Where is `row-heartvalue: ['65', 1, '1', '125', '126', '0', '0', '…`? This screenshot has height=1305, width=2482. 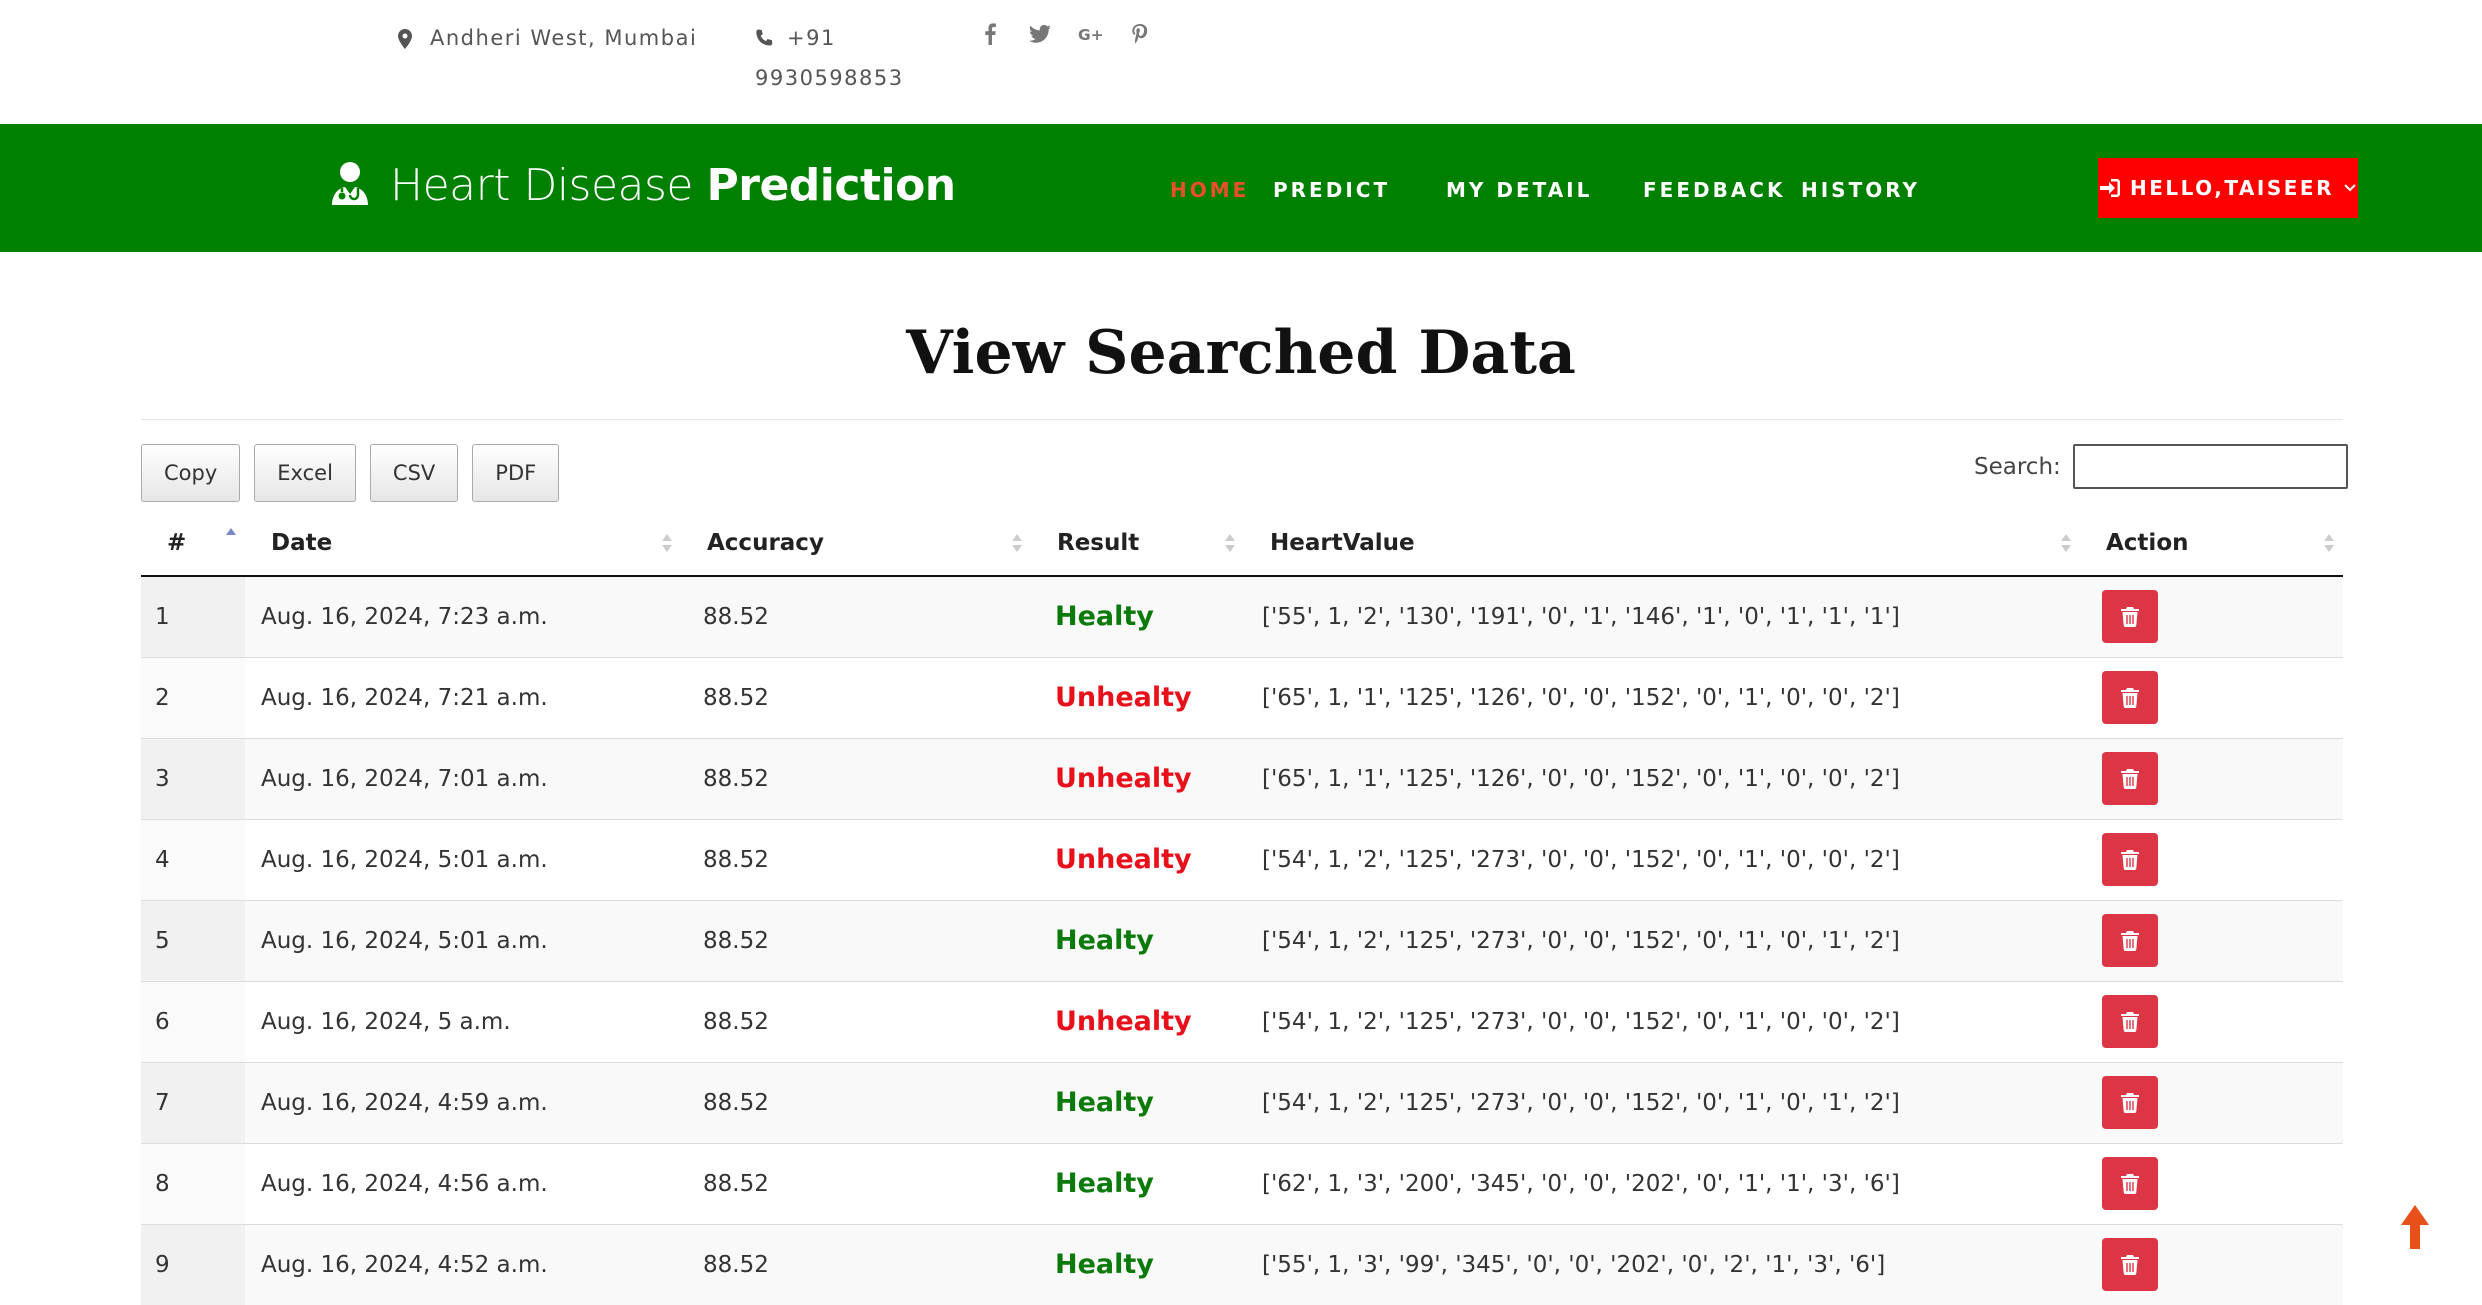 row-heartvalue: ['65', 1, '1', '125', '126', '0', '0', '… is located at coordinates (1662, 779).